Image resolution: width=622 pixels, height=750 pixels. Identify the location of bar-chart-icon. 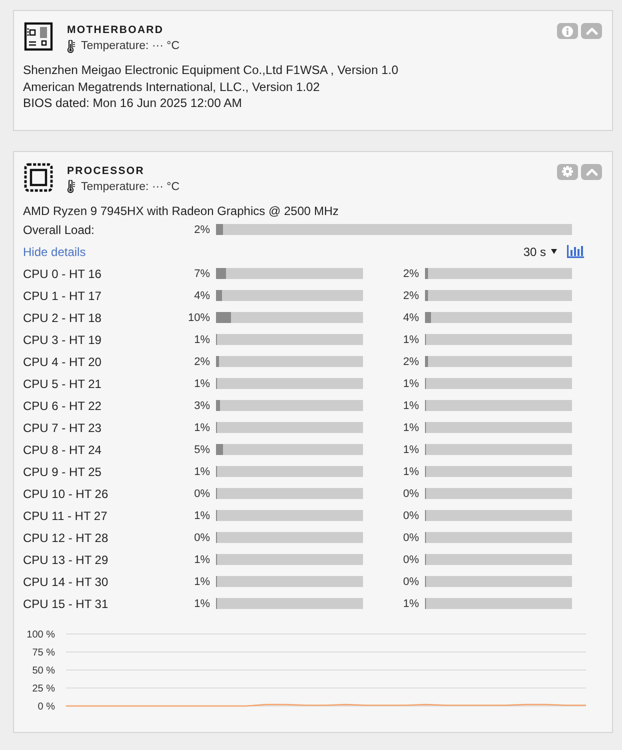
(575, 251).